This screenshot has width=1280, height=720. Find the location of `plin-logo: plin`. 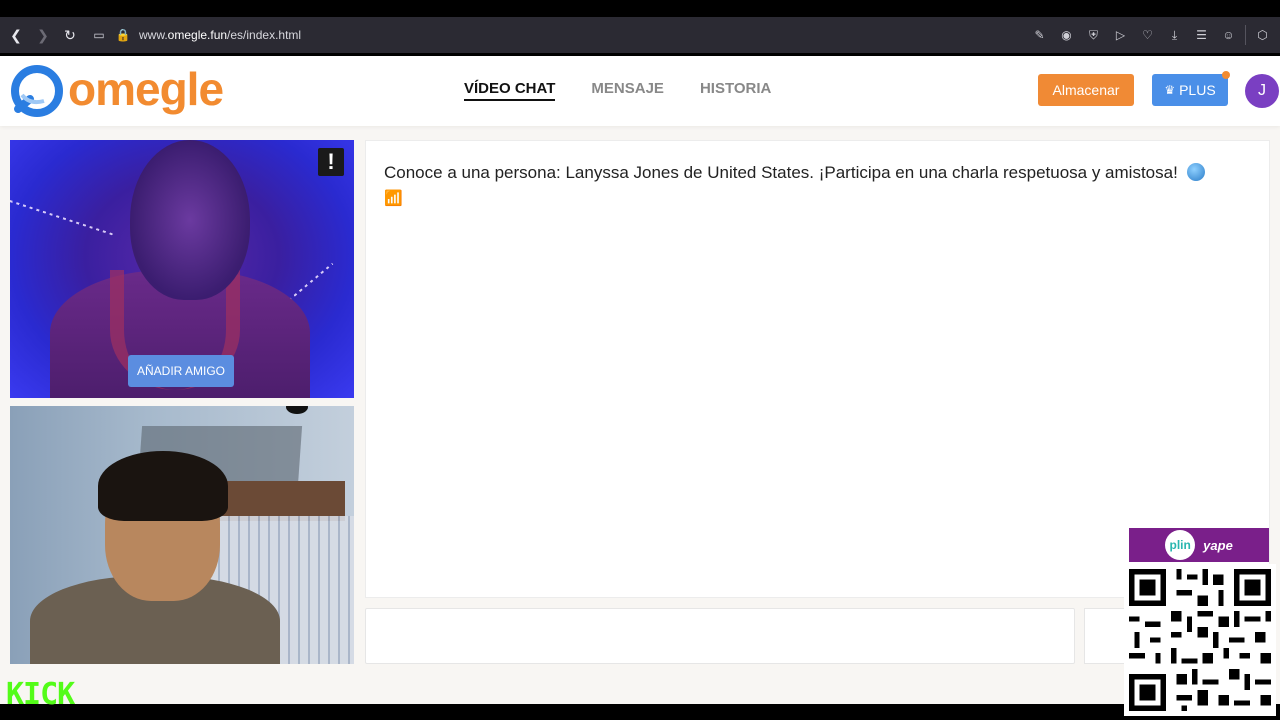

plin-logo: plin is located at coordinates (1180, 545).